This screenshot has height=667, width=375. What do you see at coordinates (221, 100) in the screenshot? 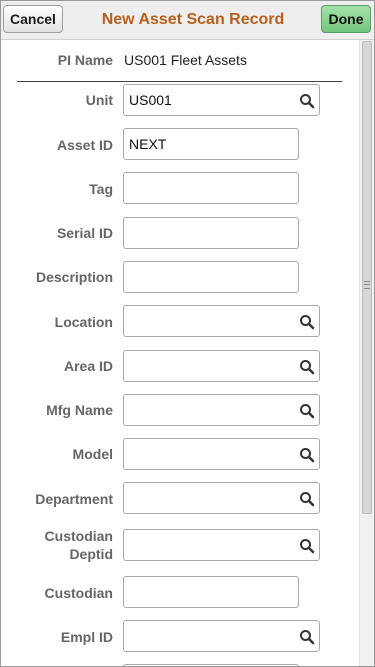
I see `unit-field: US001` at bounding box center [221, 100].